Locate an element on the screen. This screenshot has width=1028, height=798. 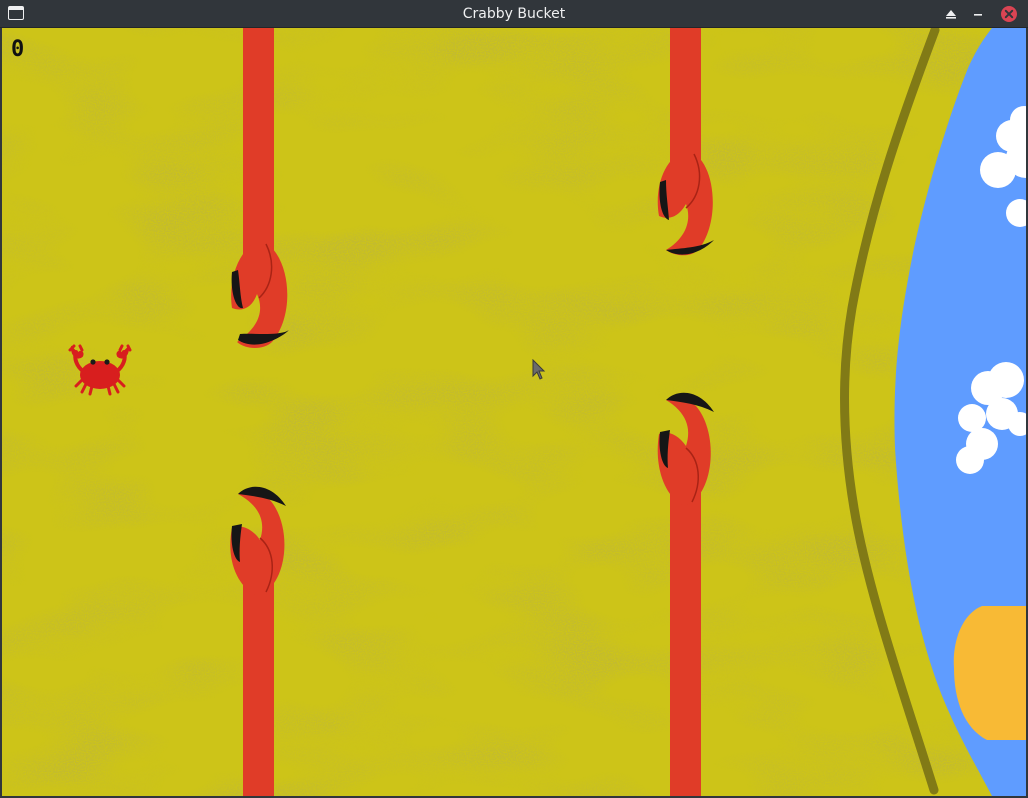
mouse-cursor is located at coordinates (539, 369).